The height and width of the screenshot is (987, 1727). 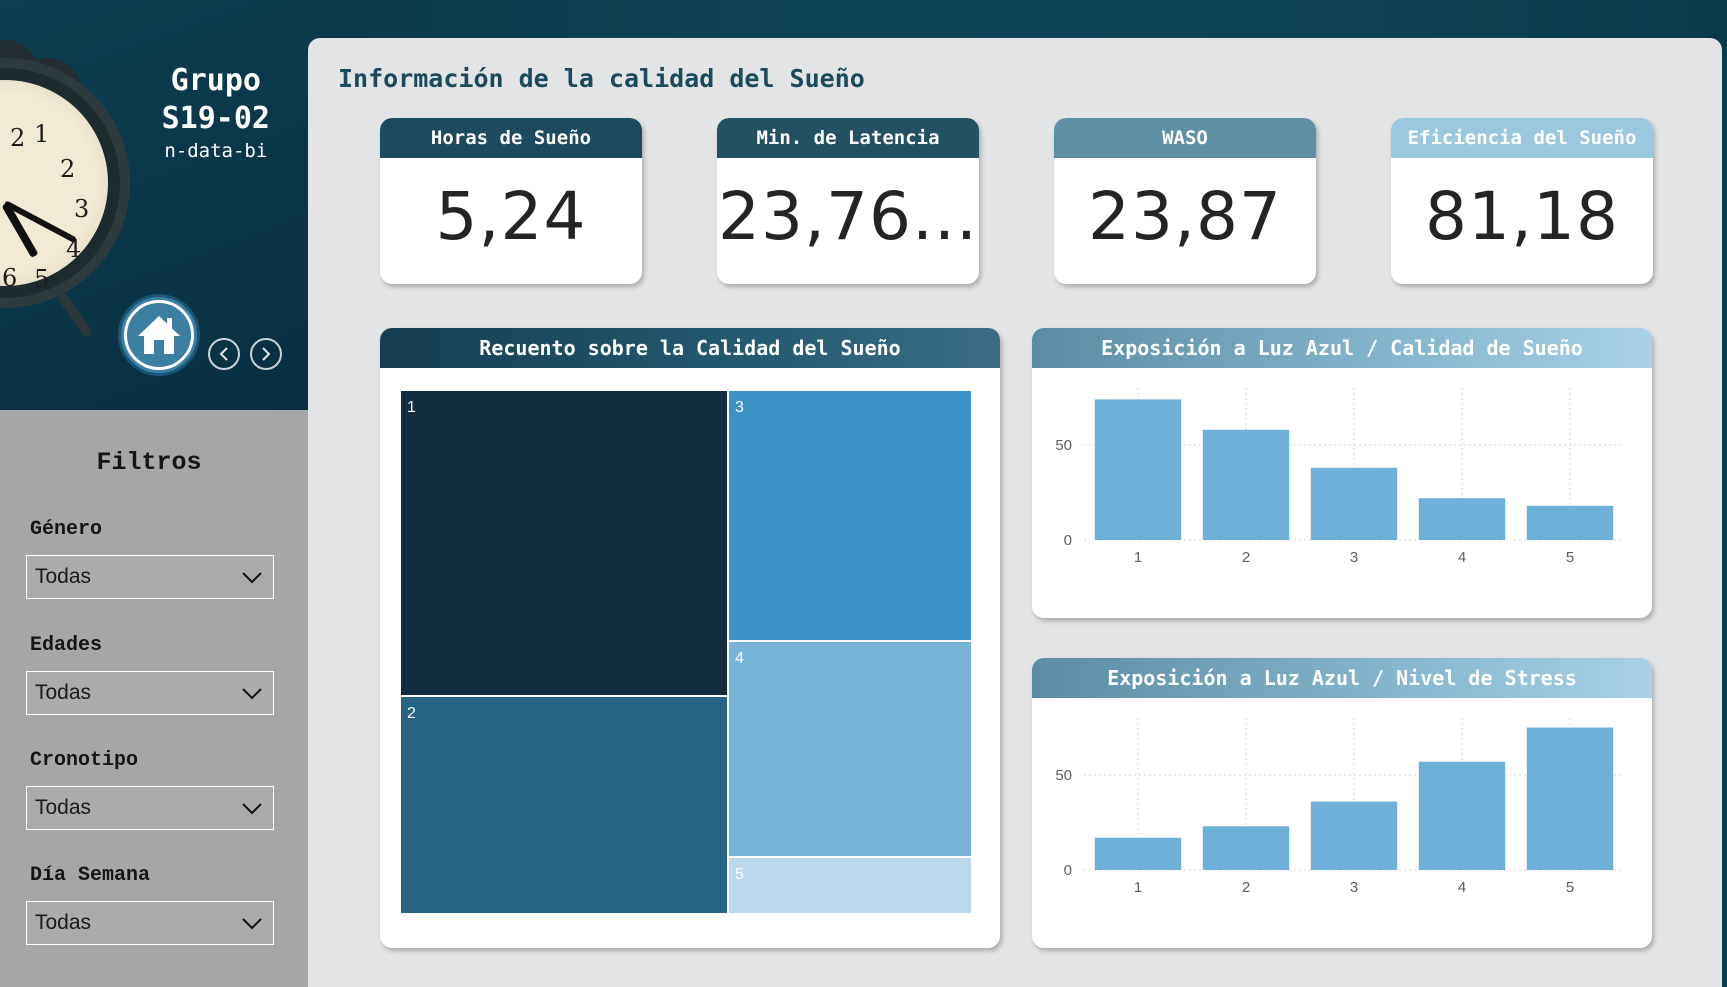 I want to click on group-subtitle: n-data-bi, so click(x=216, y=151).